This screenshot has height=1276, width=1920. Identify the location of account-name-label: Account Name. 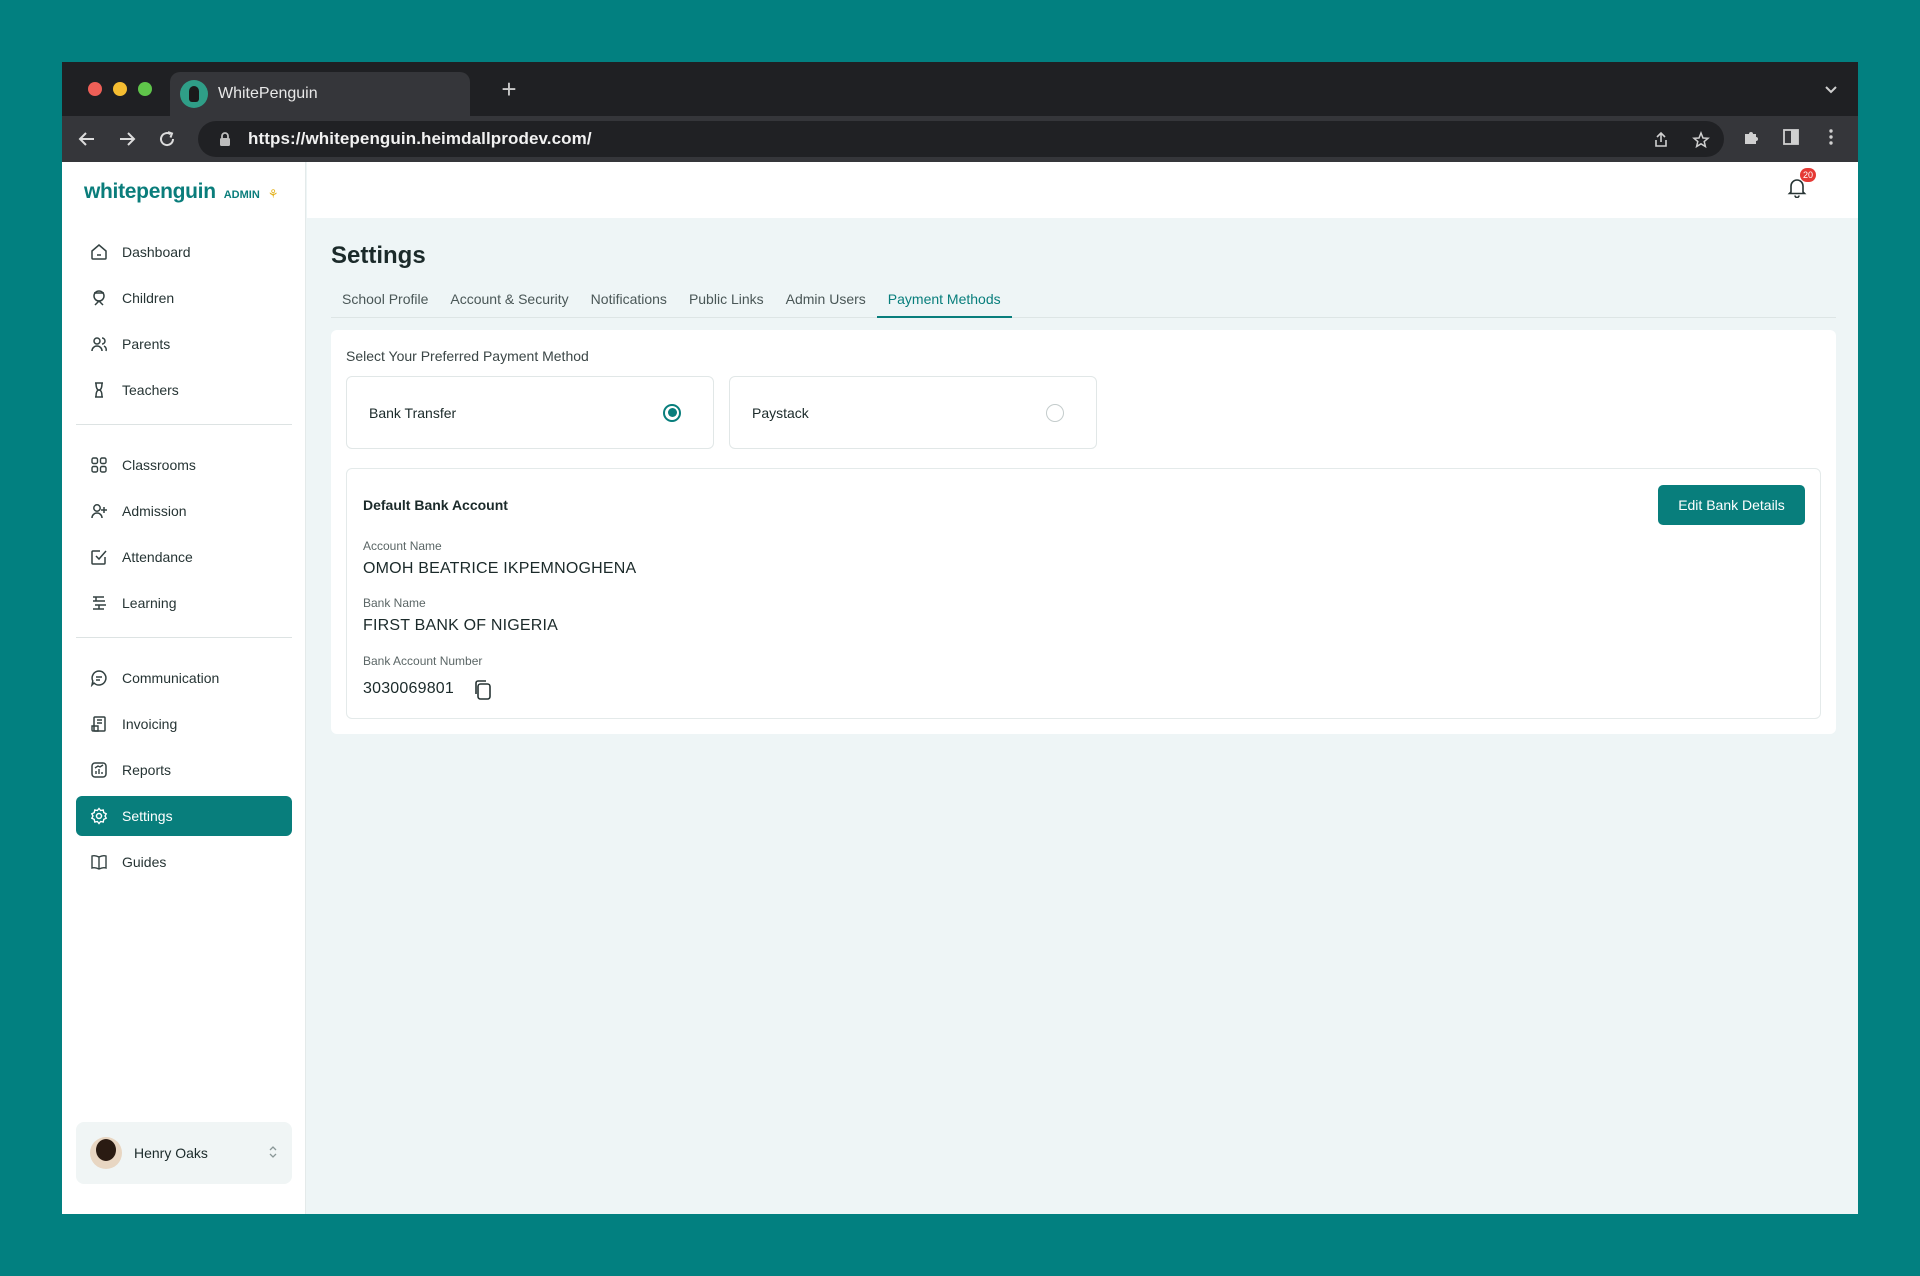
(402, 546).